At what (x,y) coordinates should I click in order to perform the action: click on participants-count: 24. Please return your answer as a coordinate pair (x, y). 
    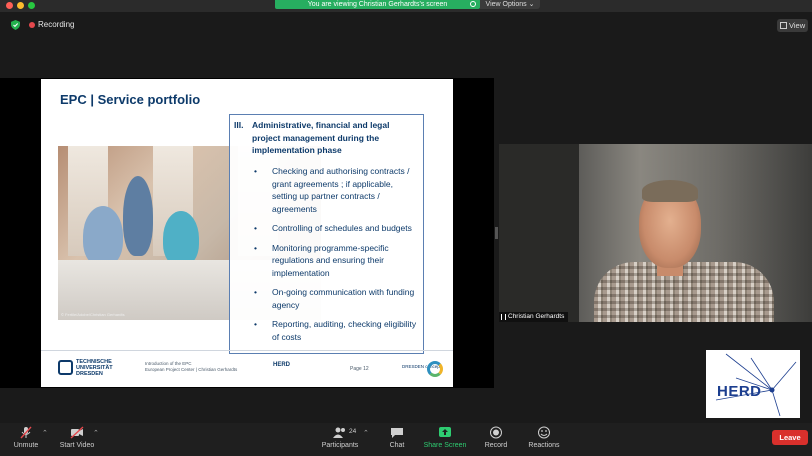
    Looking at the image, I should click on (353, 431).